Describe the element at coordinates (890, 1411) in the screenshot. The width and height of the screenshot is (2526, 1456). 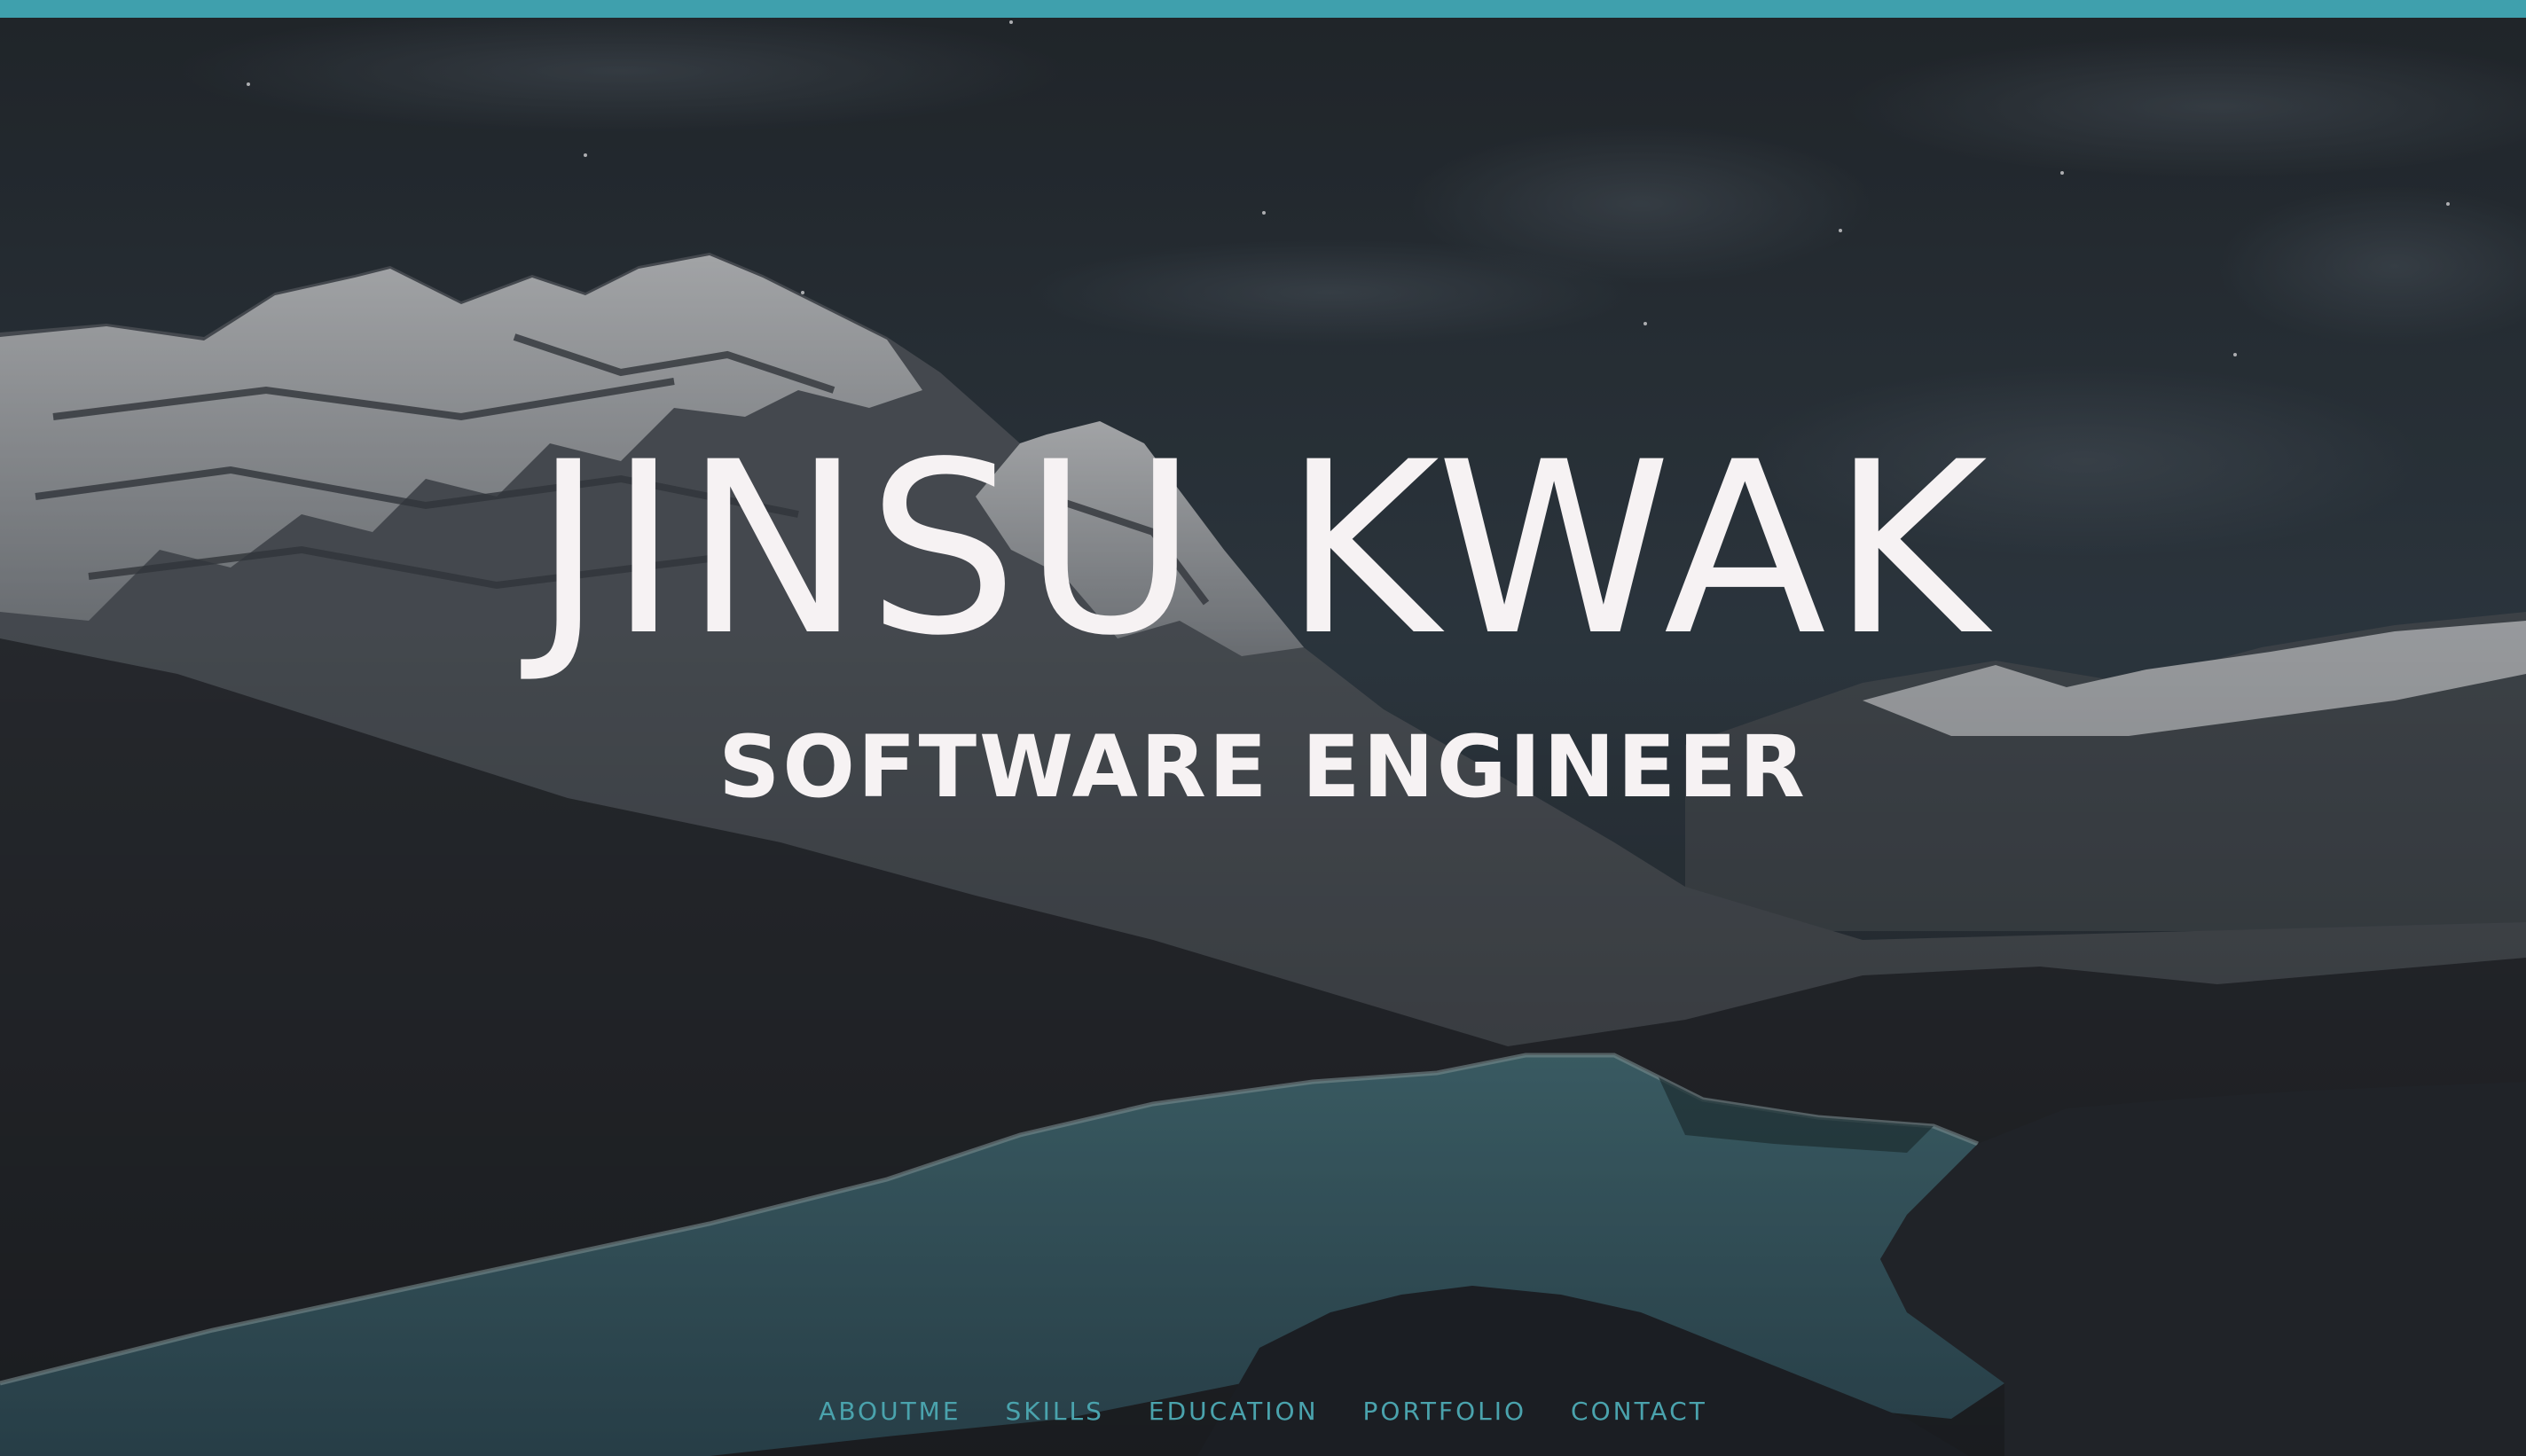
I see `nav-link-aboutme: ABOUTME` at that location.